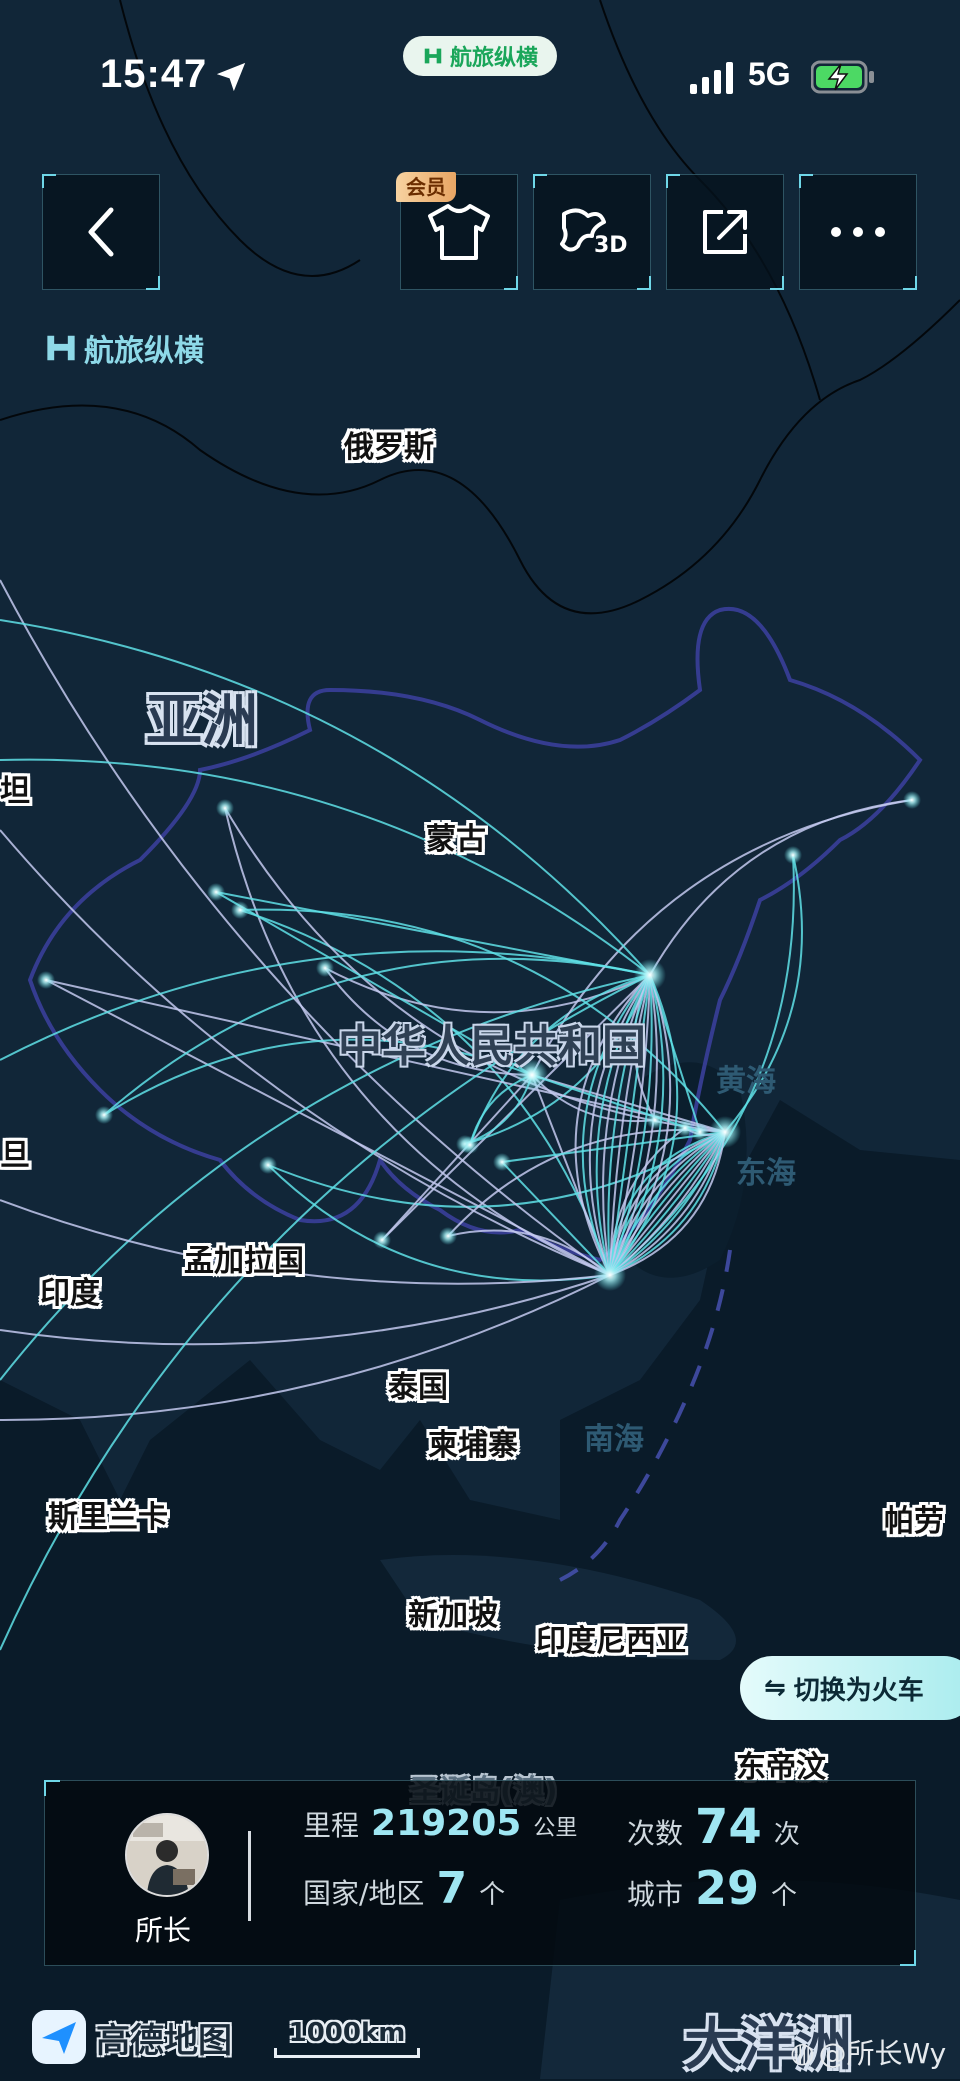  What do you see at coordinates (493, 58) in the screenshot?
I see `app-pill-label: 航旅纵横` at bounding box center [493, 58].